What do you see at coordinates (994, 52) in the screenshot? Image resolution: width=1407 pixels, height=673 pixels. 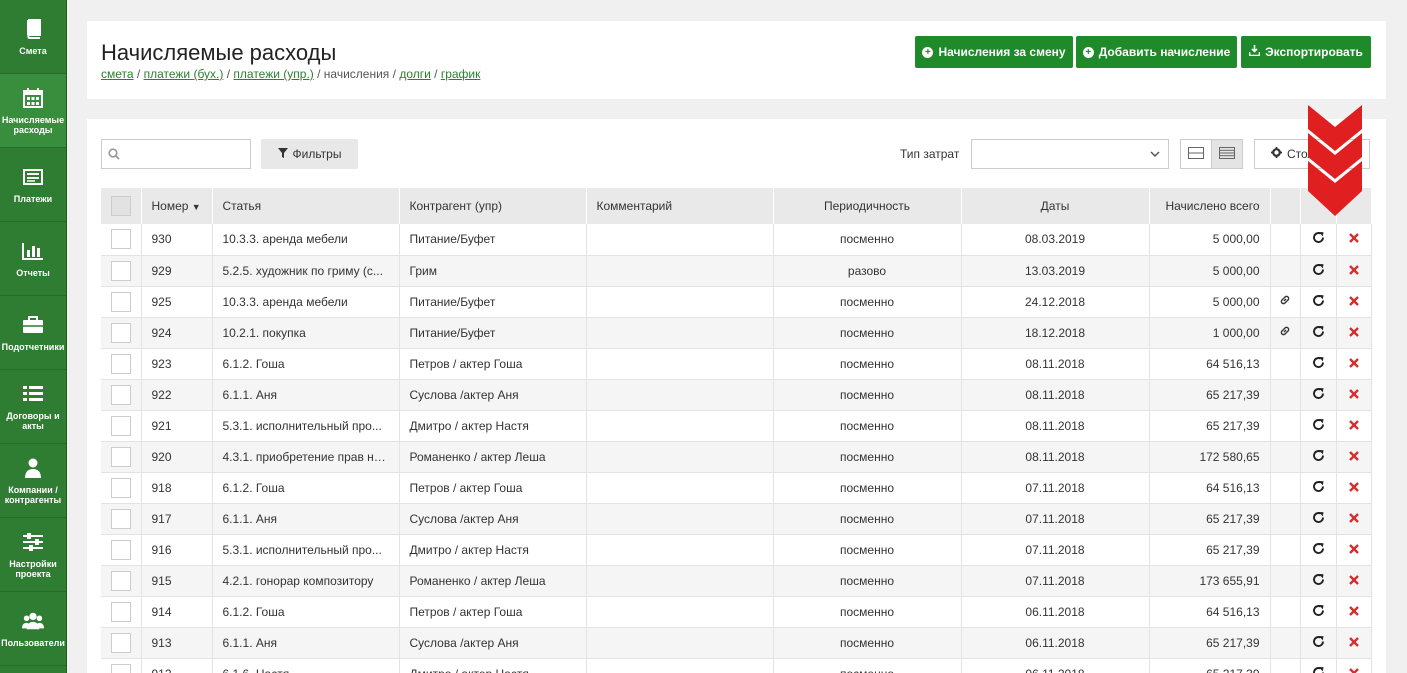 I see `shift-accruals-button: + Начисления за смену` at bounding box center [994, 52].